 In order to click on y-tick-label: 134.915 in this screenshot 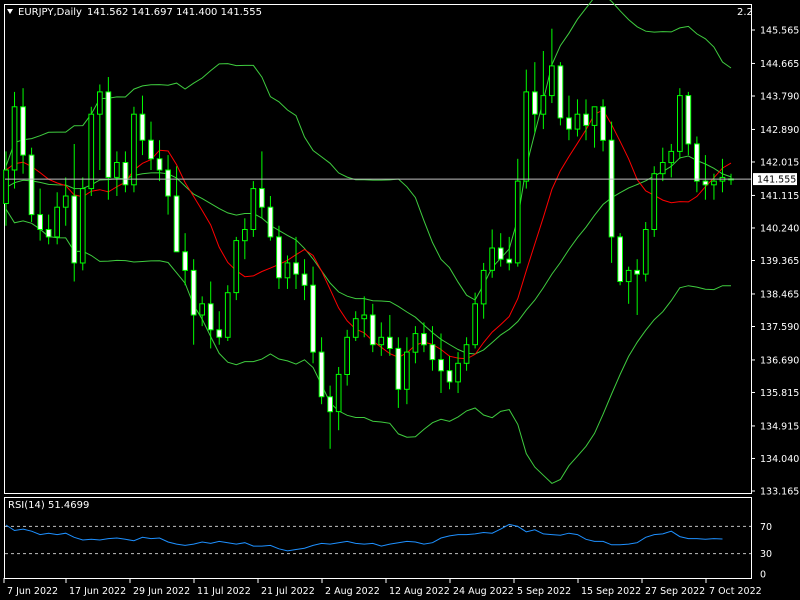, I will do `click(779, 426)`.